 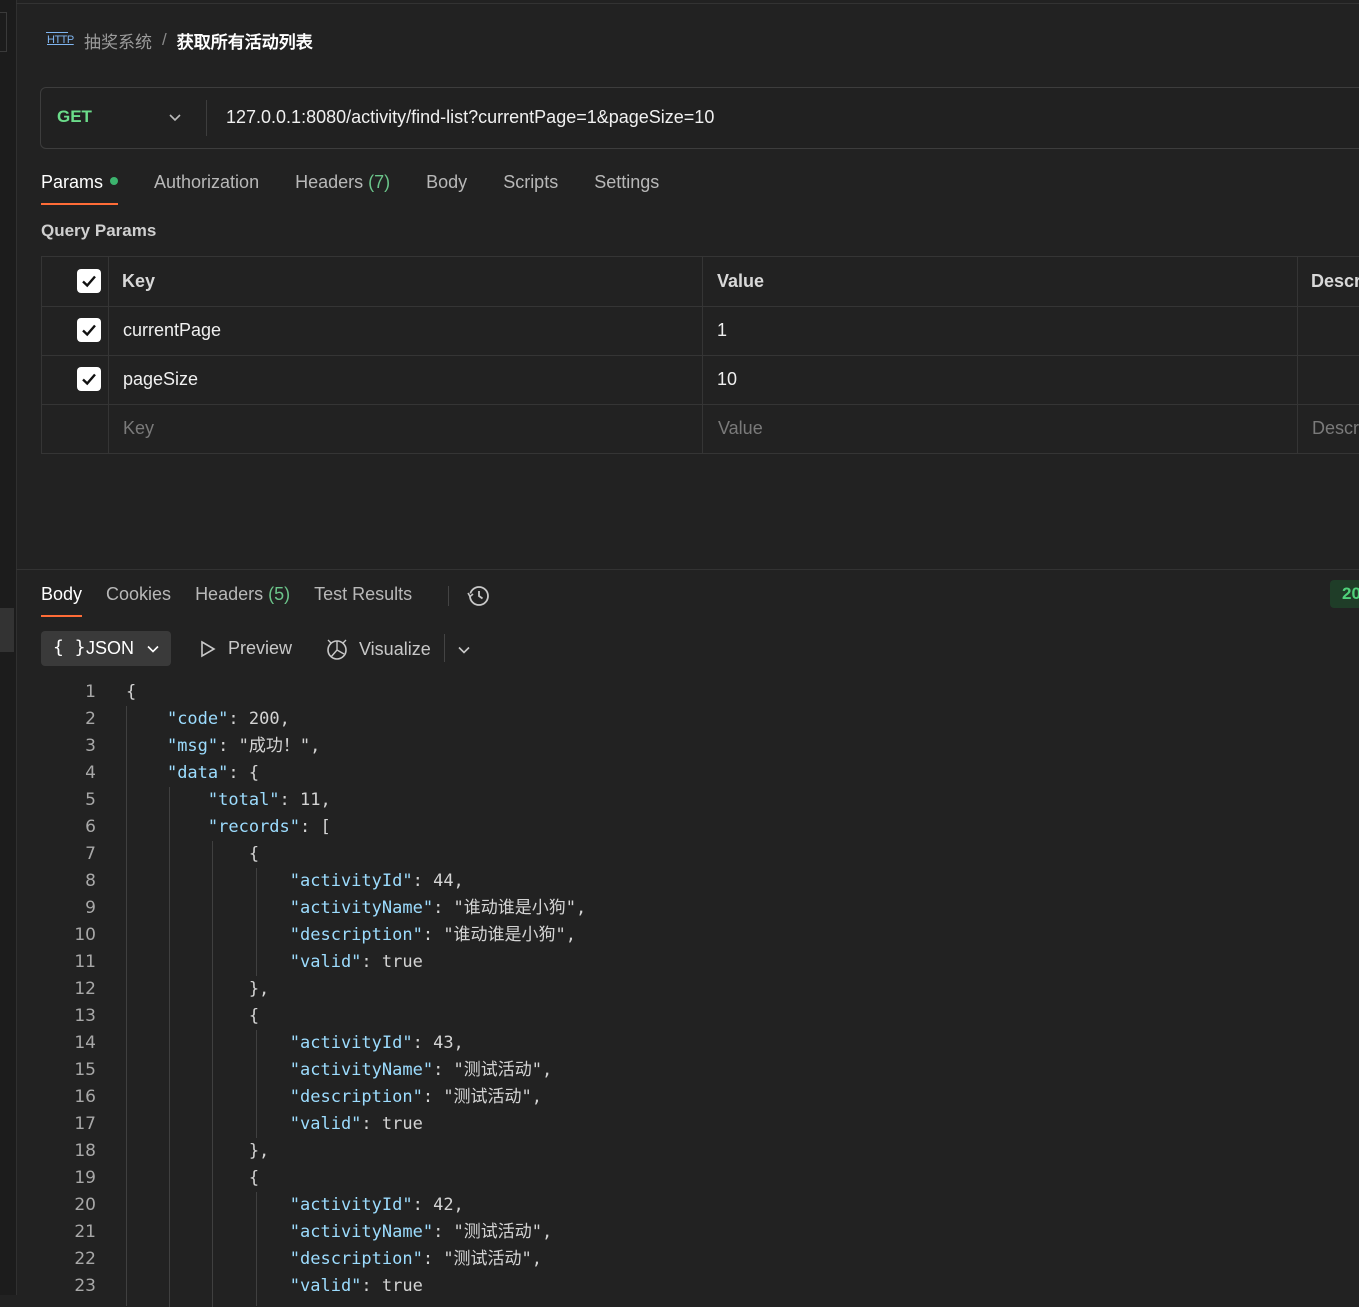 What do you see at coordinates (687, 569) in the screenshot?
I see `response-divider` at bounding box center [687, 569].